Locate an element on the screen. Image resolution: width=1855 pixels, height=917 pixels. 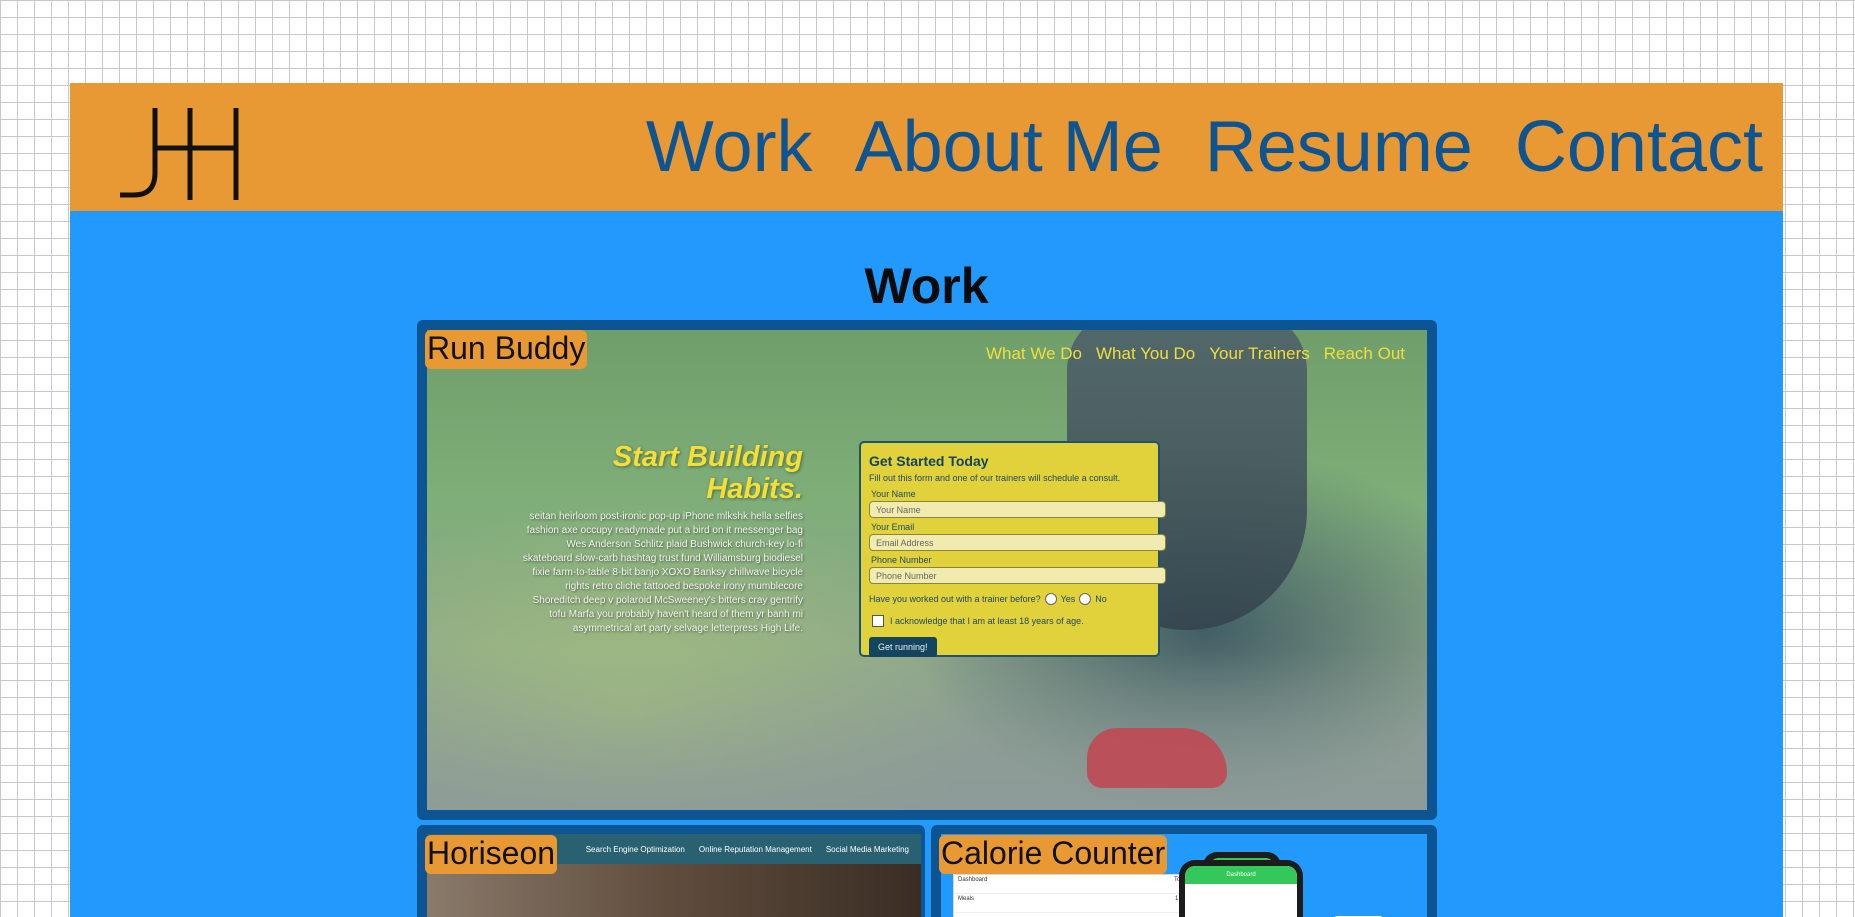
project-label-run-buddy: Run Buddy is located at coordinates (506, 349).